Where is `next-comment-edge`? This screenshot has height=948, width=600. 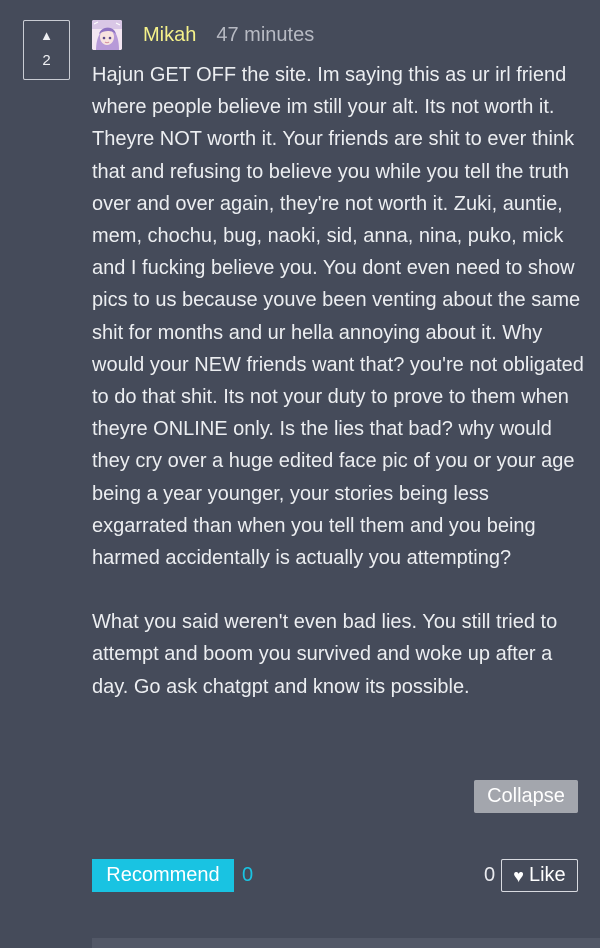
next-comment-edge is located at coordinates (346, 943).